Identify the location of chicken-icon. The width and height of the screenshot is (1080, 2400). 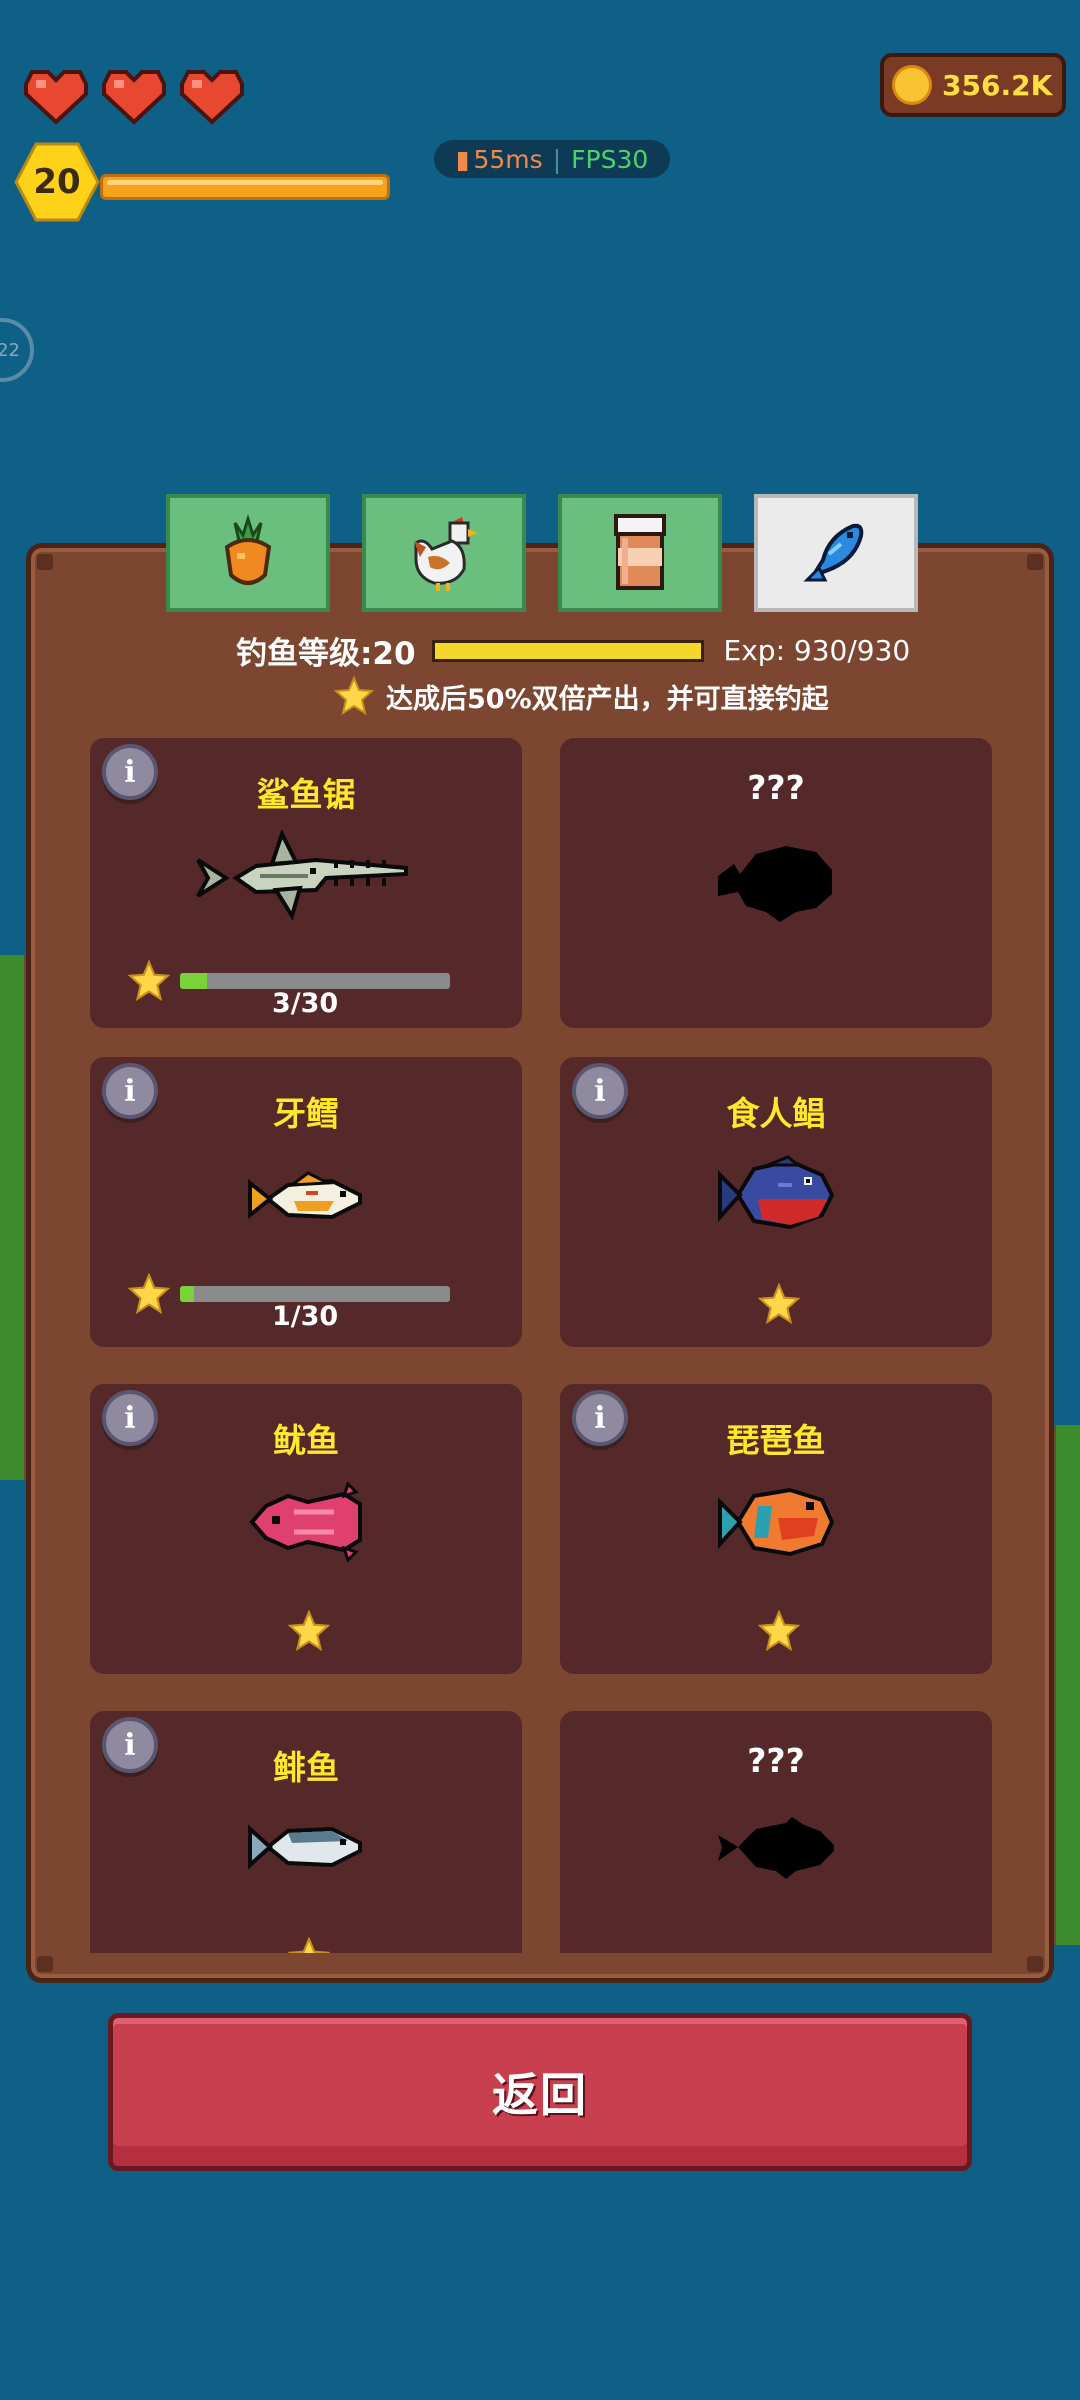
(446, 554).